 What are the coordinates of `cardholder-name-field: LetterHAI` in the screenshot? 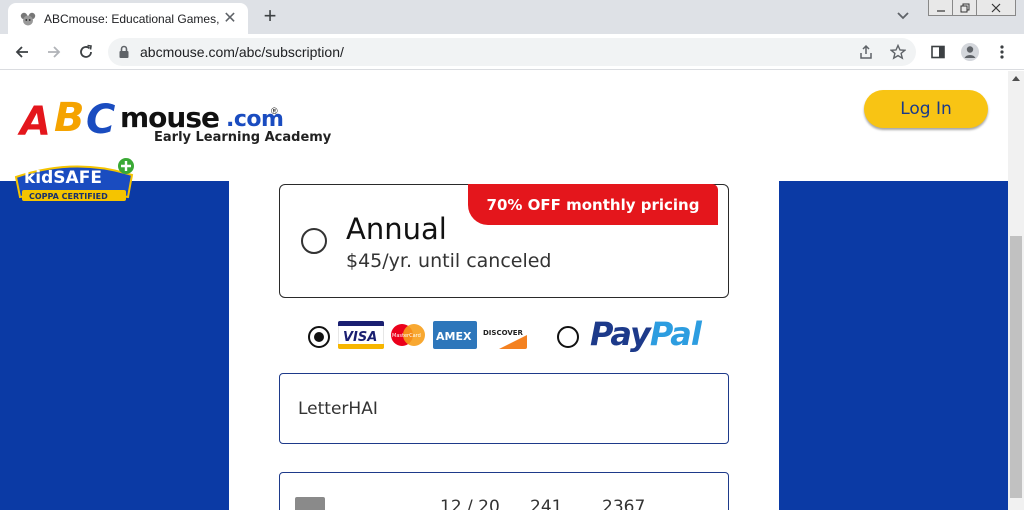 It's located at (504, 408).